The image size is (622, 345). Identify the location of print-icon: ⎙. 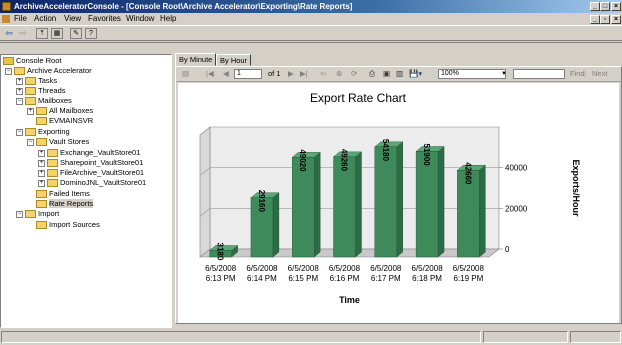
(372, 74).